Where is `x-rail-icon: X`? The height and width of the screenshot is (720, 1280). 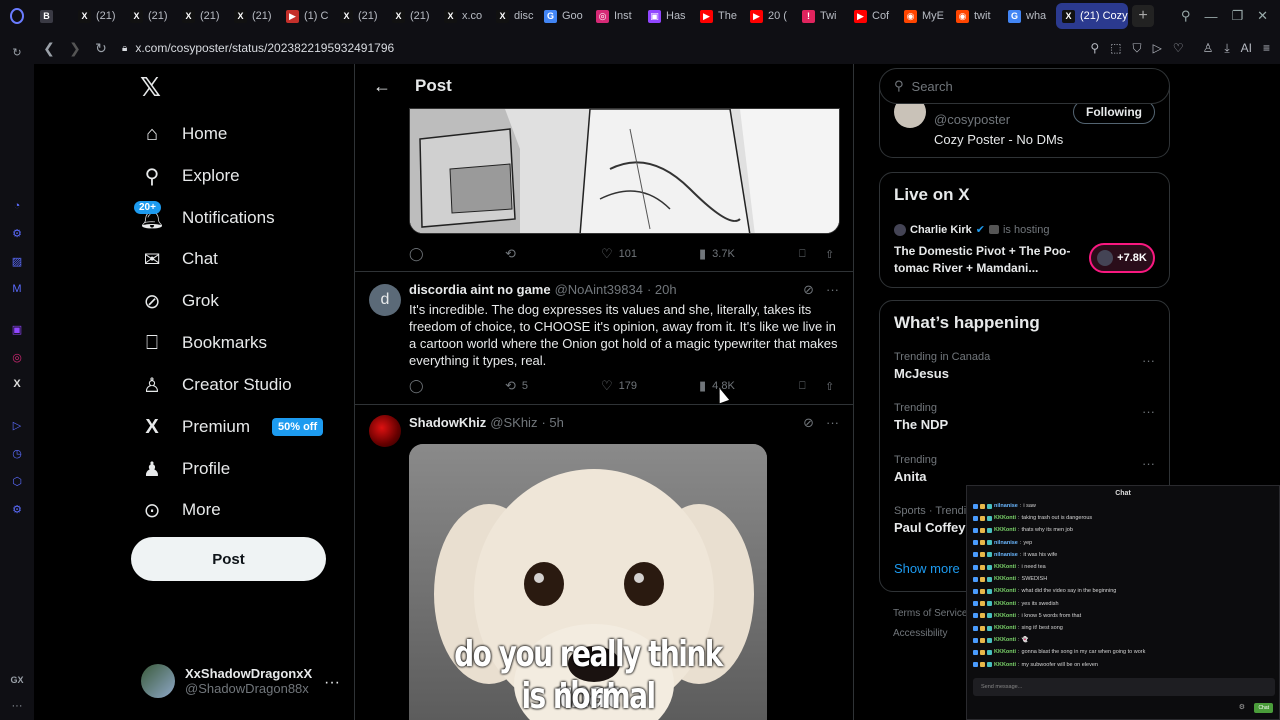 x-rail-icon: X is located at coordinates (17, 384).